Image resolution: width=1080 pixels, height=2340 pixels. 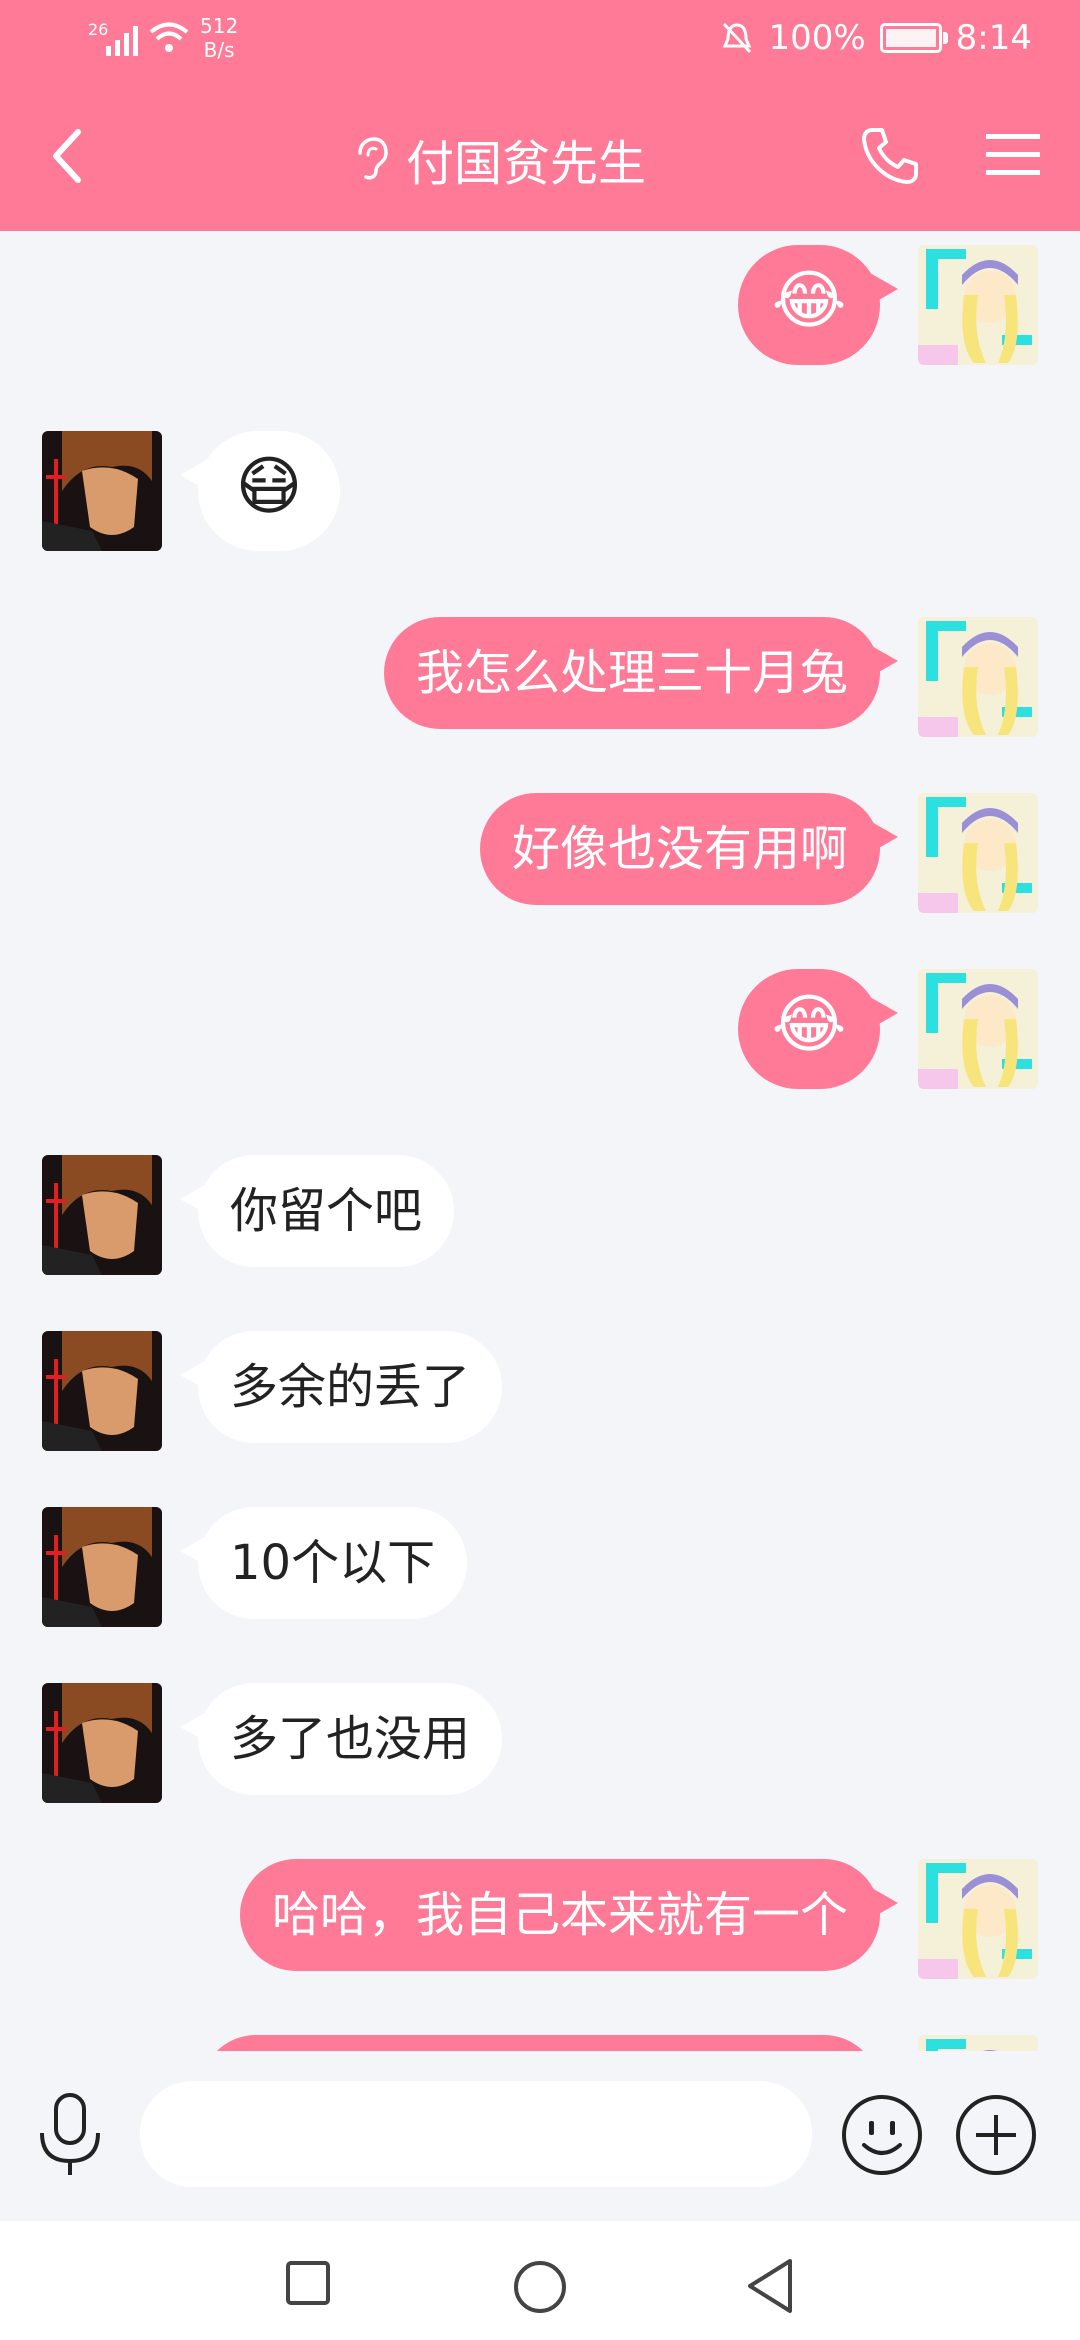 What do you see at coordinates (373, 158) in the screenshot?
I see `ear-icon` at bounding box center [373, 158].